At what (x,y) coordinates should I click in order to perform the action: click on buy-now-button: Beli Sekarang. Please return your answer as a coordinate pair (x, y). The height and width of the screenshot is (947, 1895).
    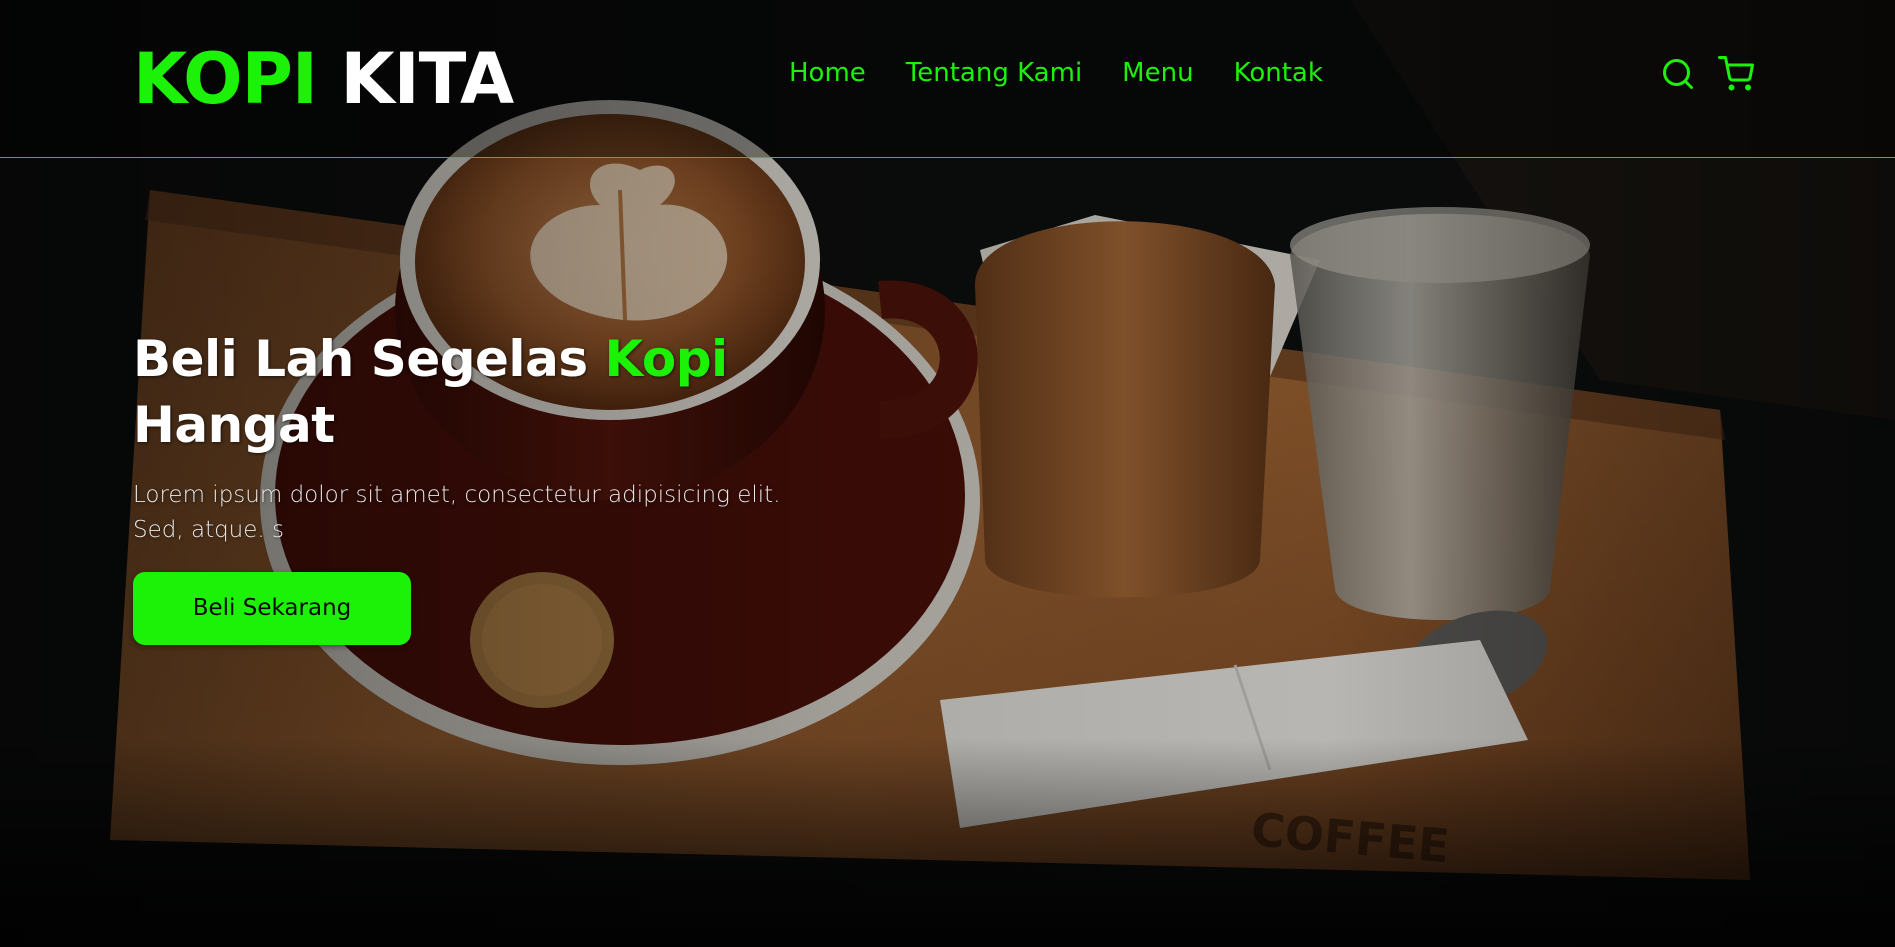
    Looking at the image, I should click on (272, 608).